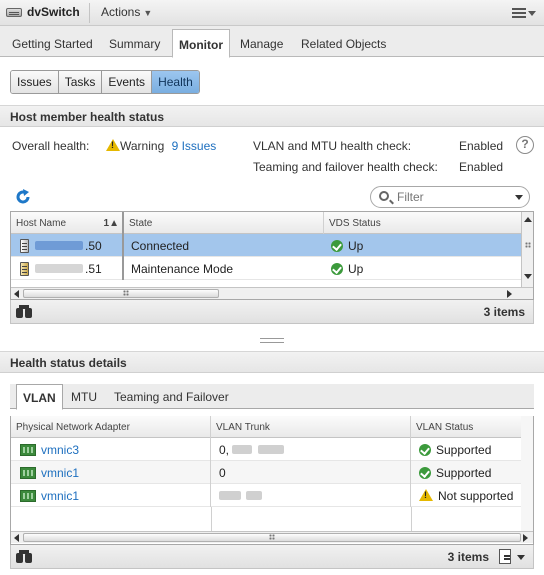  Describe the element at coordinates (466, 427) in the screenshot. I see `column-header-vlan-status: VLAN Status` at that location.